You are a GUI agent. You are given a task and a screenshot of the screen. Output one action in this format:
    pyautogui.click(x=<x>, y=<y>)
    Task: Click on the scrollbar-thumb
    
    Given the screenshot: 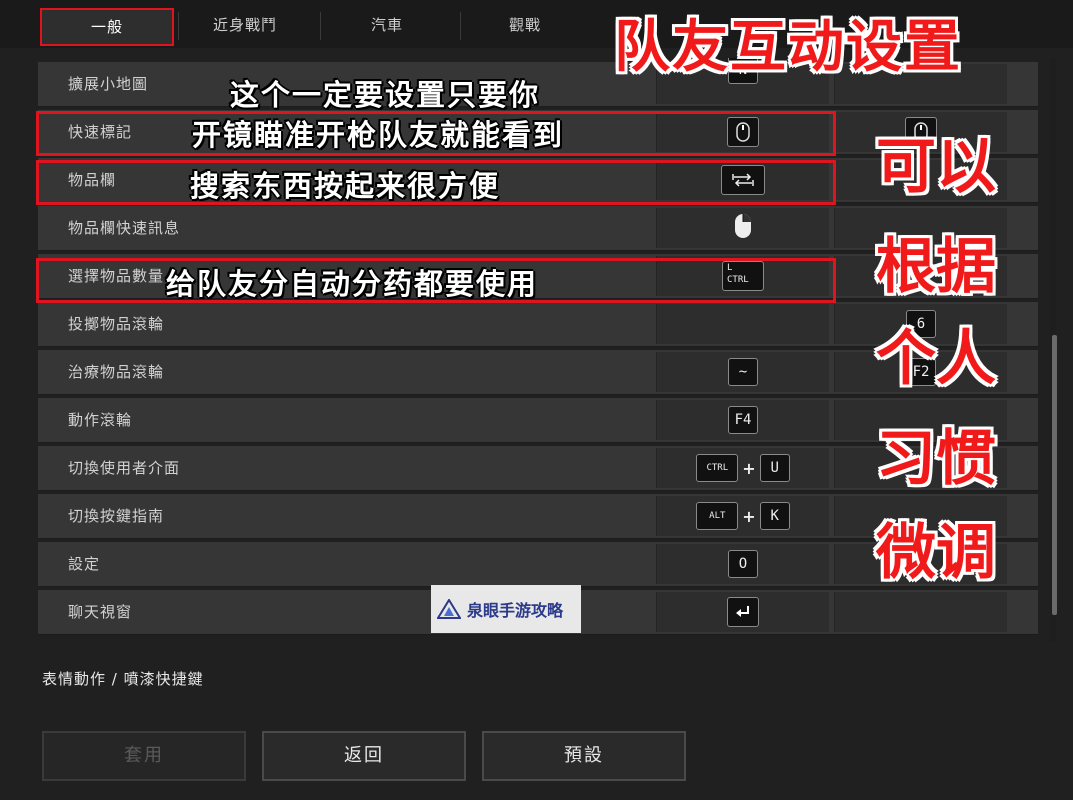 What is the action you would take?
    pyautogui.click(x=1054, y=475)
    